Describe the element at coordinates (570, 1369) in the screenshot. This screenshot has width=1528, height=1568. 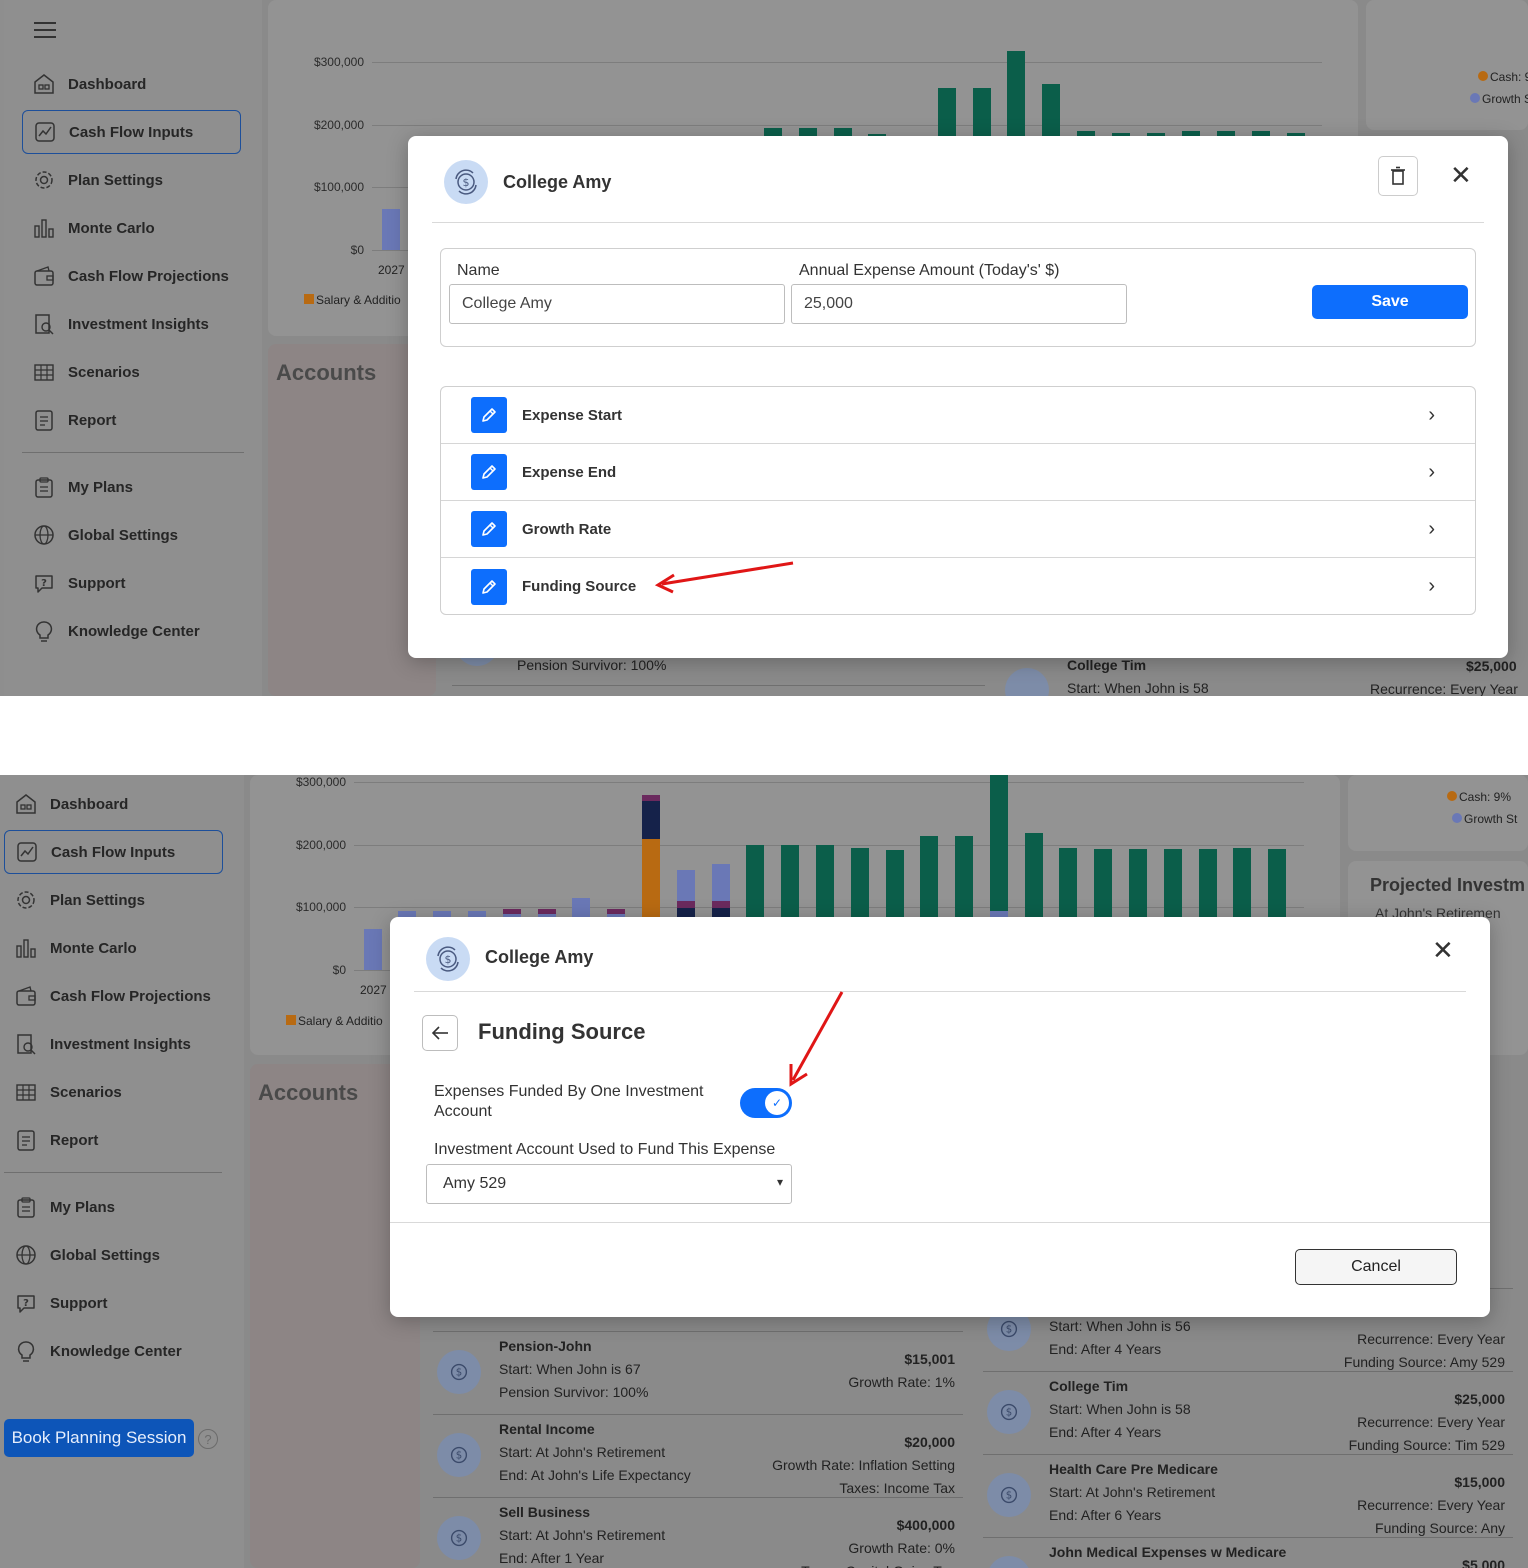
I see `item-start: Start: When John is 67` at that location.